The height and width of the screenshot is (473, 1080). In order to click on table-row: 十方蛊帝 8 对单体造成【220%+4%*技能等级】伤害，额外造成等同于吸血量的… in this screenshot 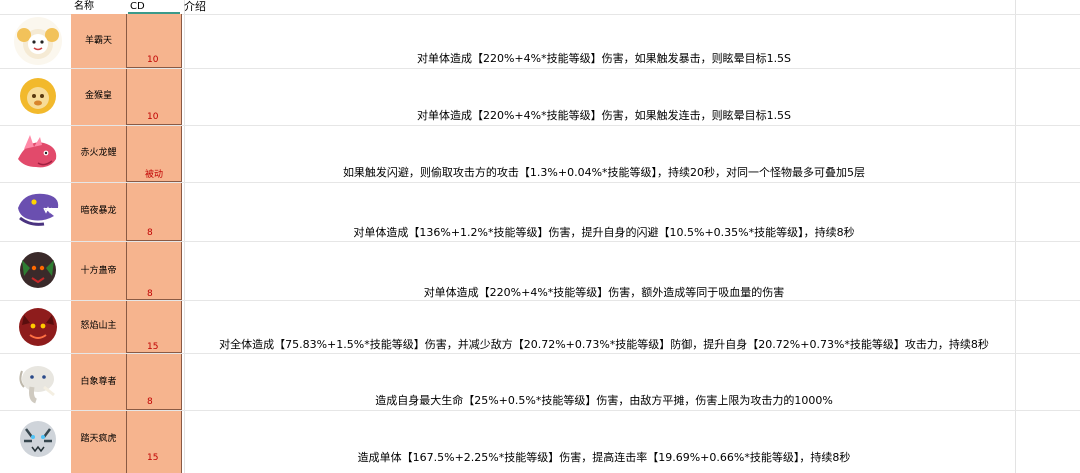, I will do `click(540, 270)`.